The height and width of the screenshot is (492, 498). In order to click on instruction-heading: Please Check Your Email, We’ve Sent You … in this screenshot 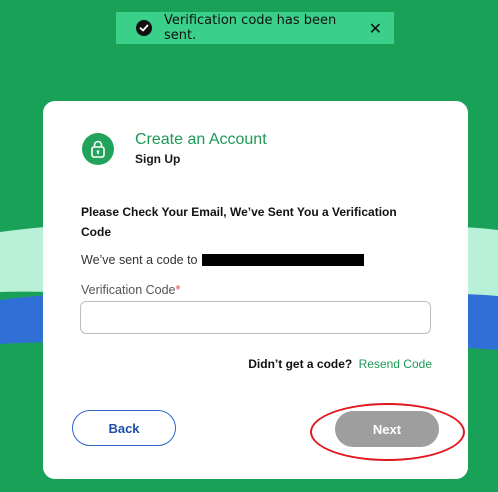, I will do `click(239, 222)`.